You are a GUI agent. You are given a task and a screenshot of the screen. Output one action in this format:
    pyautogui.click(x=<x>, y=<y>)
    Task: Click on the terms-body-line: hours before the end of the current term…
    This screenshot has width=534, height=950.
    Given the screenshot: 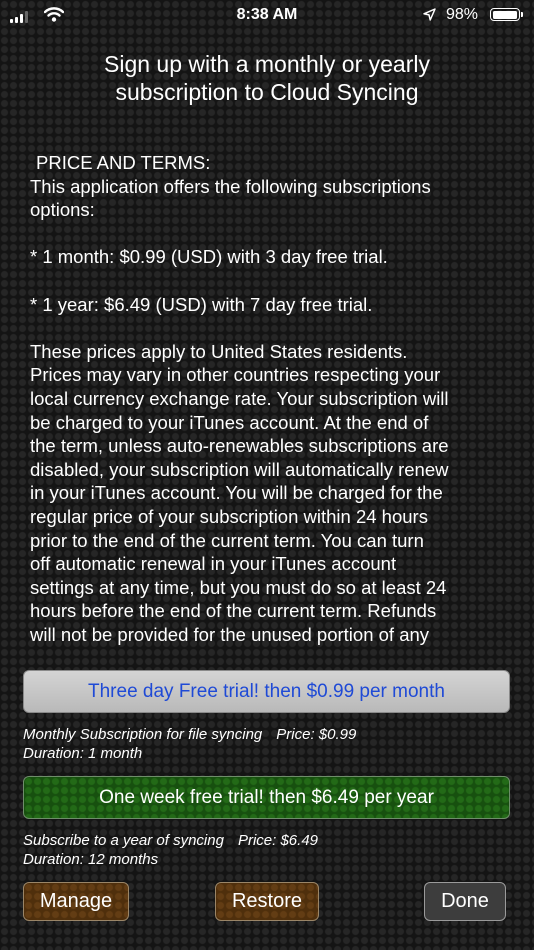 What is the action you would take?
    pyautogui.click(x=233, y=611)
    